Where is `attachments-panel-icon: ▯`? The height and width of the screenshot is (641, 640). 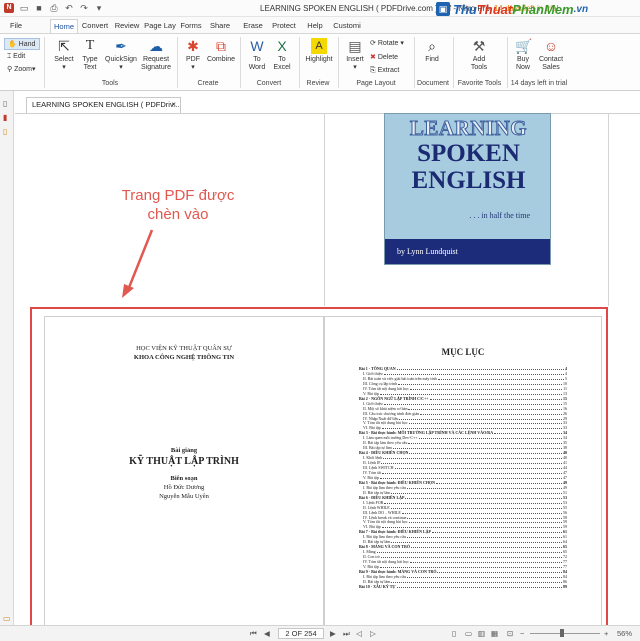
attachments-panel-icon: ▯ is located at coordinates (7, 131).